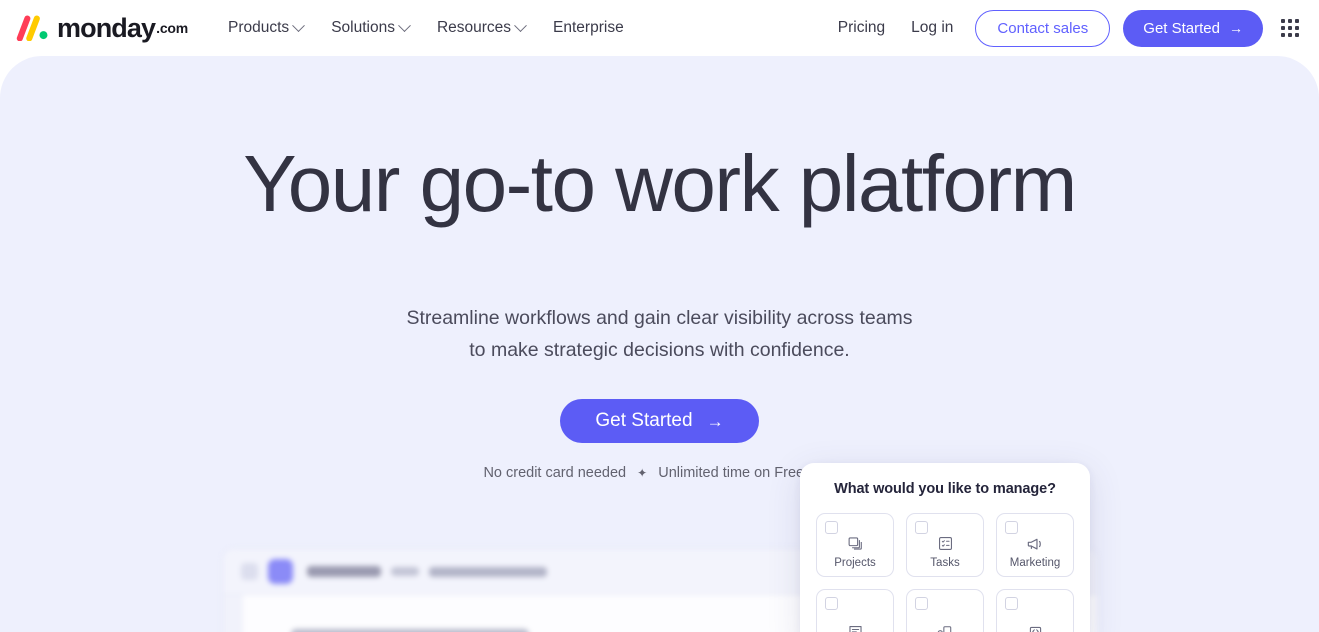  What do you see at coordinates (660, 183) in the screenshot?
I see `page-title: Your go-to work platform` at bounding box center [660, 183].